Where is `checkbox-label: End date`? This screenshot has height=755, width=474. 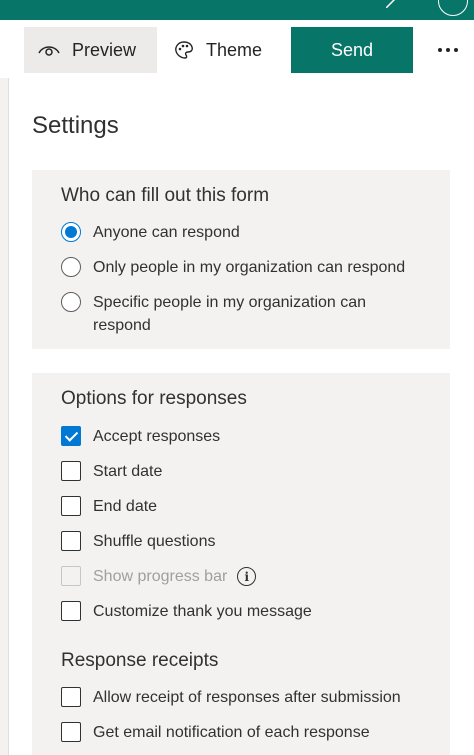 checkbox-label: End date is located at coordinates (125, 506).